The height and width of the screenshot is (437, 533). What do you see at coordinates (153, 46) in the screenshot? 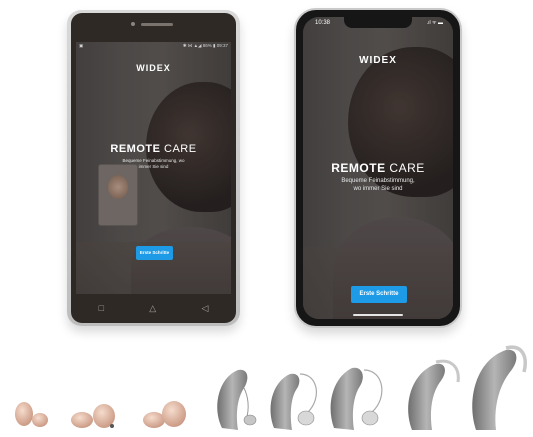
I see `android-status-bar: ▣ ✱ ⋈ ▲◢ 86% ▮ 09:37` at bounding box center [153, 46].